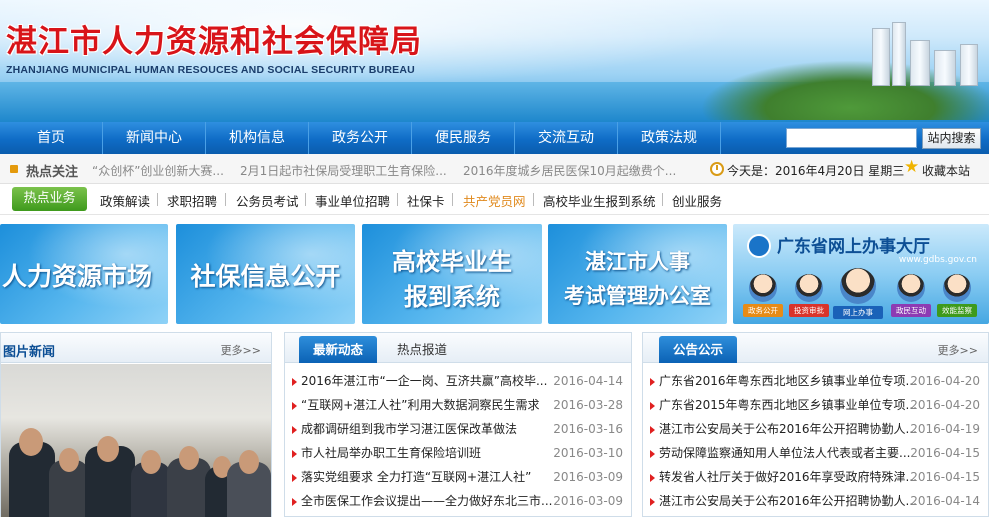 This screenshot has width=989, height=517. Describe the element at coordinates (637, 296) in the screenshot. I see `banner-label-line2: 考试管理办公室` at that location.